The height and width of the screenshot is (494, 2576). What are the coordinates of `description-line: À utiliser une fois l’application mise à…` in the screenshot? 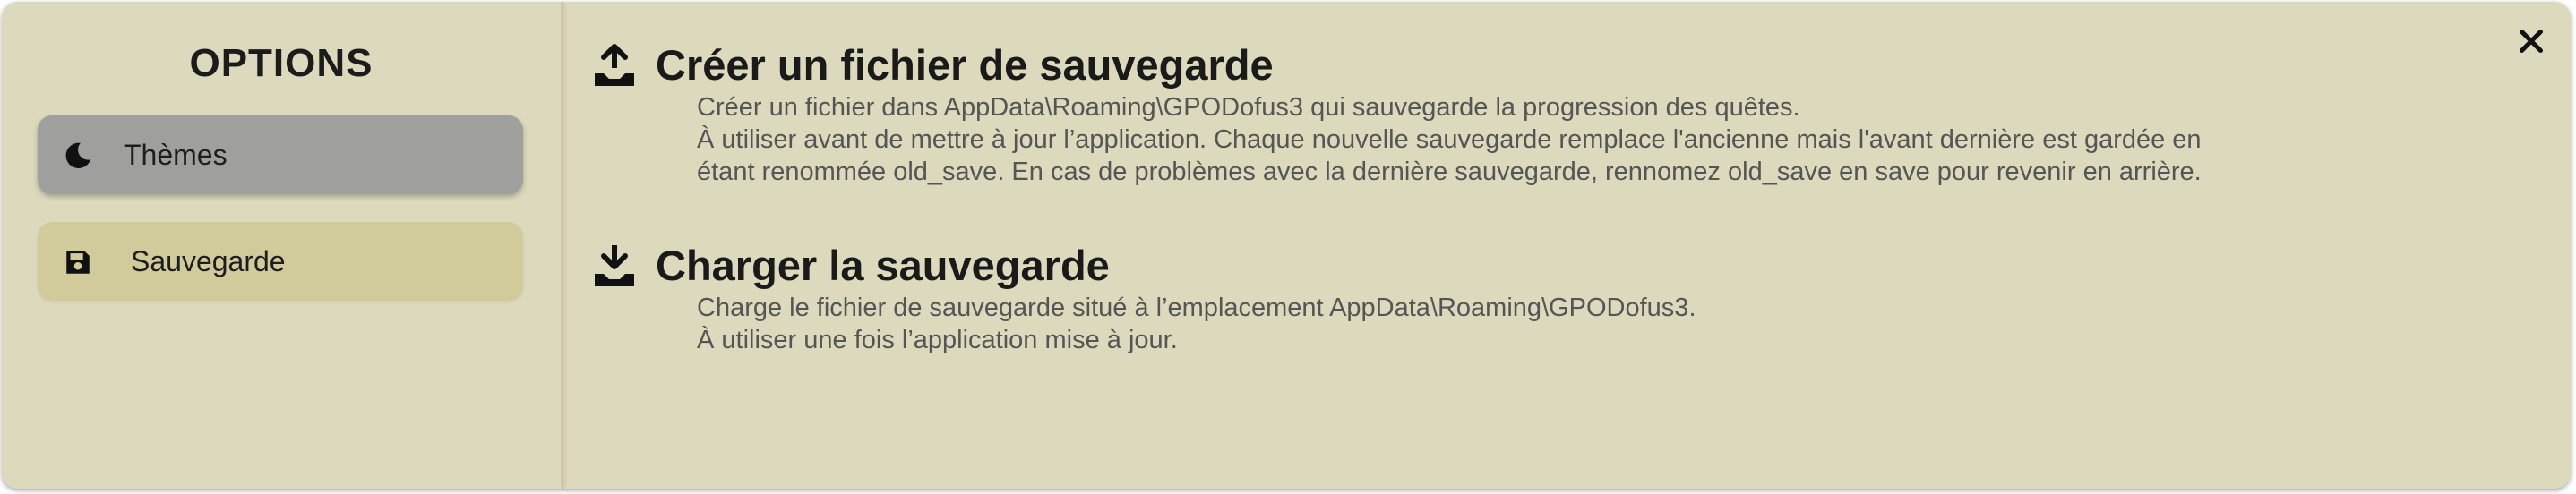 It's located at (937, 340).